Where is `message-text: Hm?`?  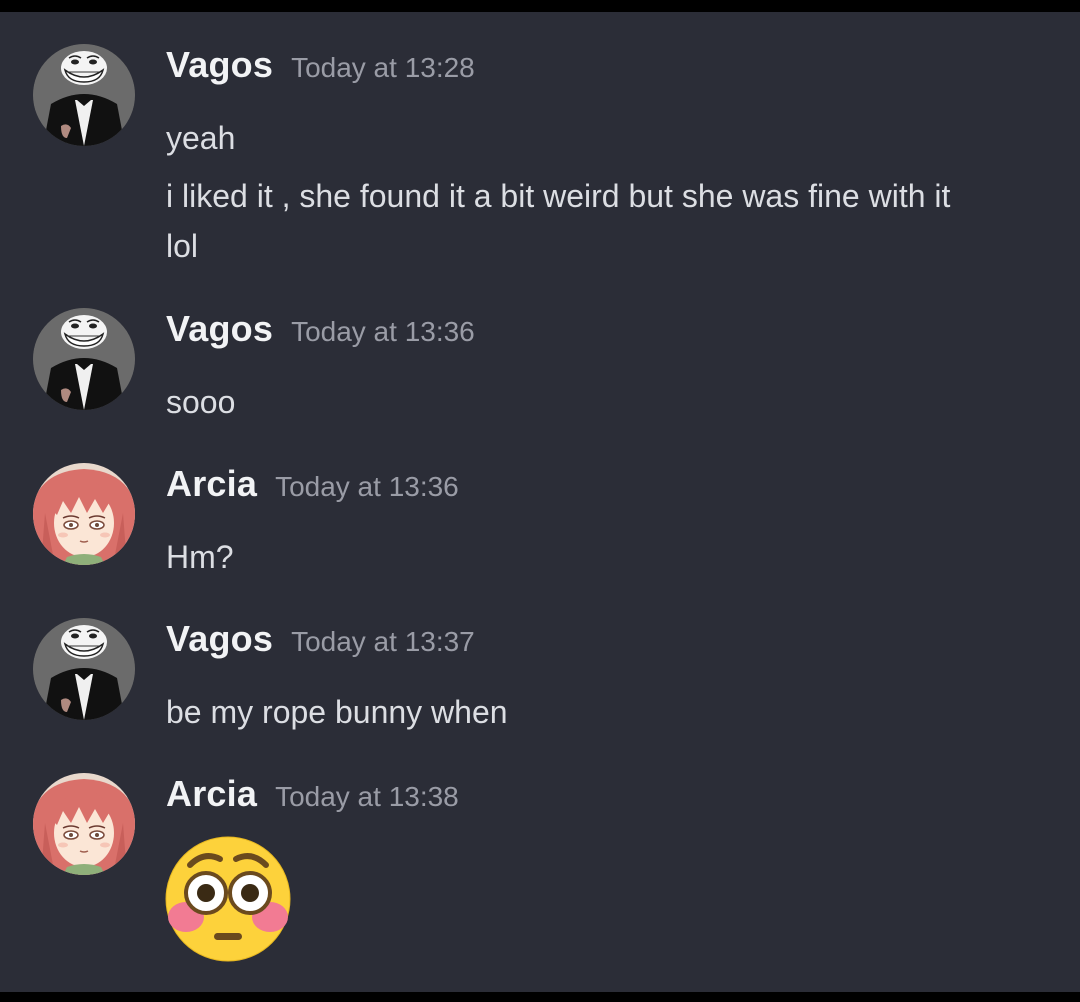 message-text: Hm? is located at coordinates (200, 557).